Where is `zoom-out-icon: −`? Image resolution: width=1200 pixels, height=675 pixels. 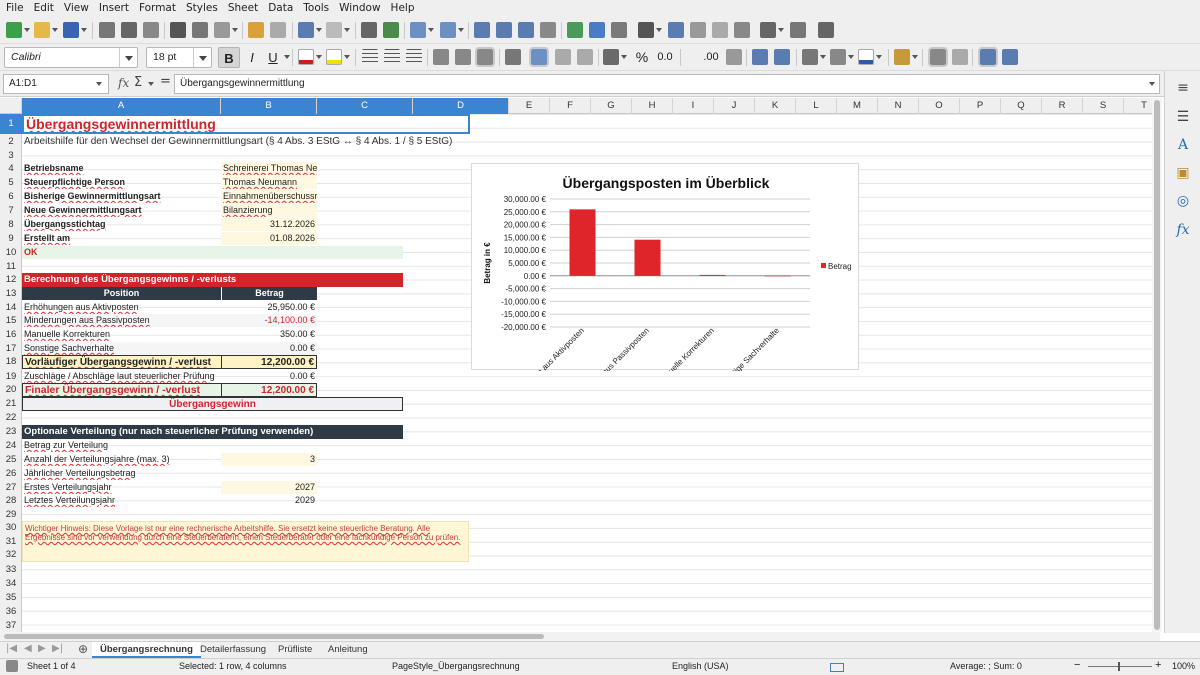
zoom-out-icon: − is located at coordinates (1077, 665).